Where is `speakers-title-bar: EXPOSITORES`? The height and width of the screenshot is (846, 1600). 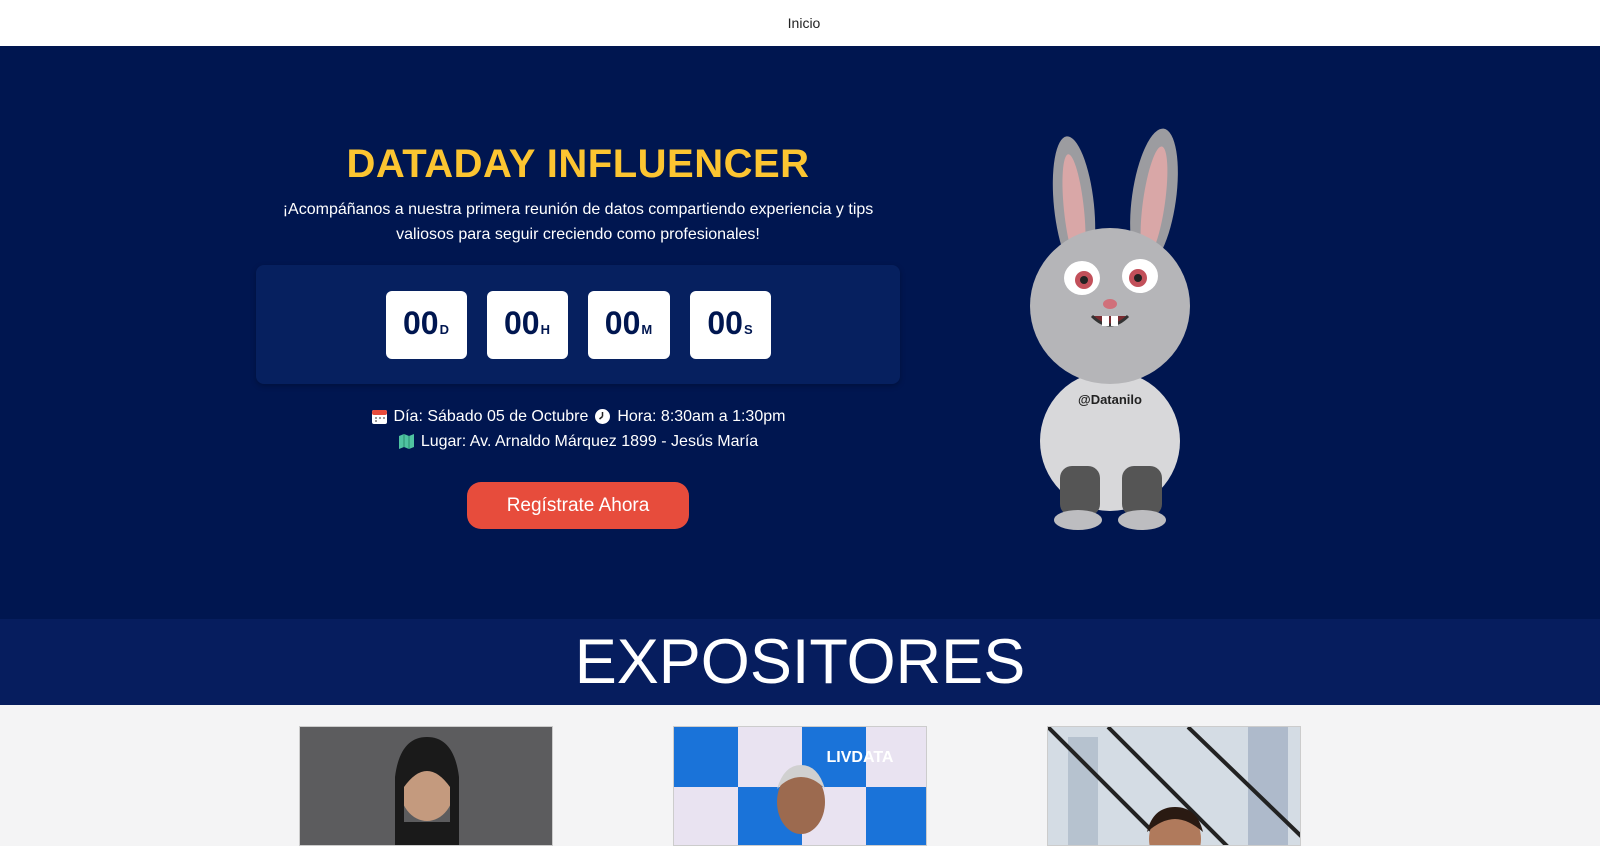 speakers-title-bar: EXPOSITORES is located at coordinates (800, 662).